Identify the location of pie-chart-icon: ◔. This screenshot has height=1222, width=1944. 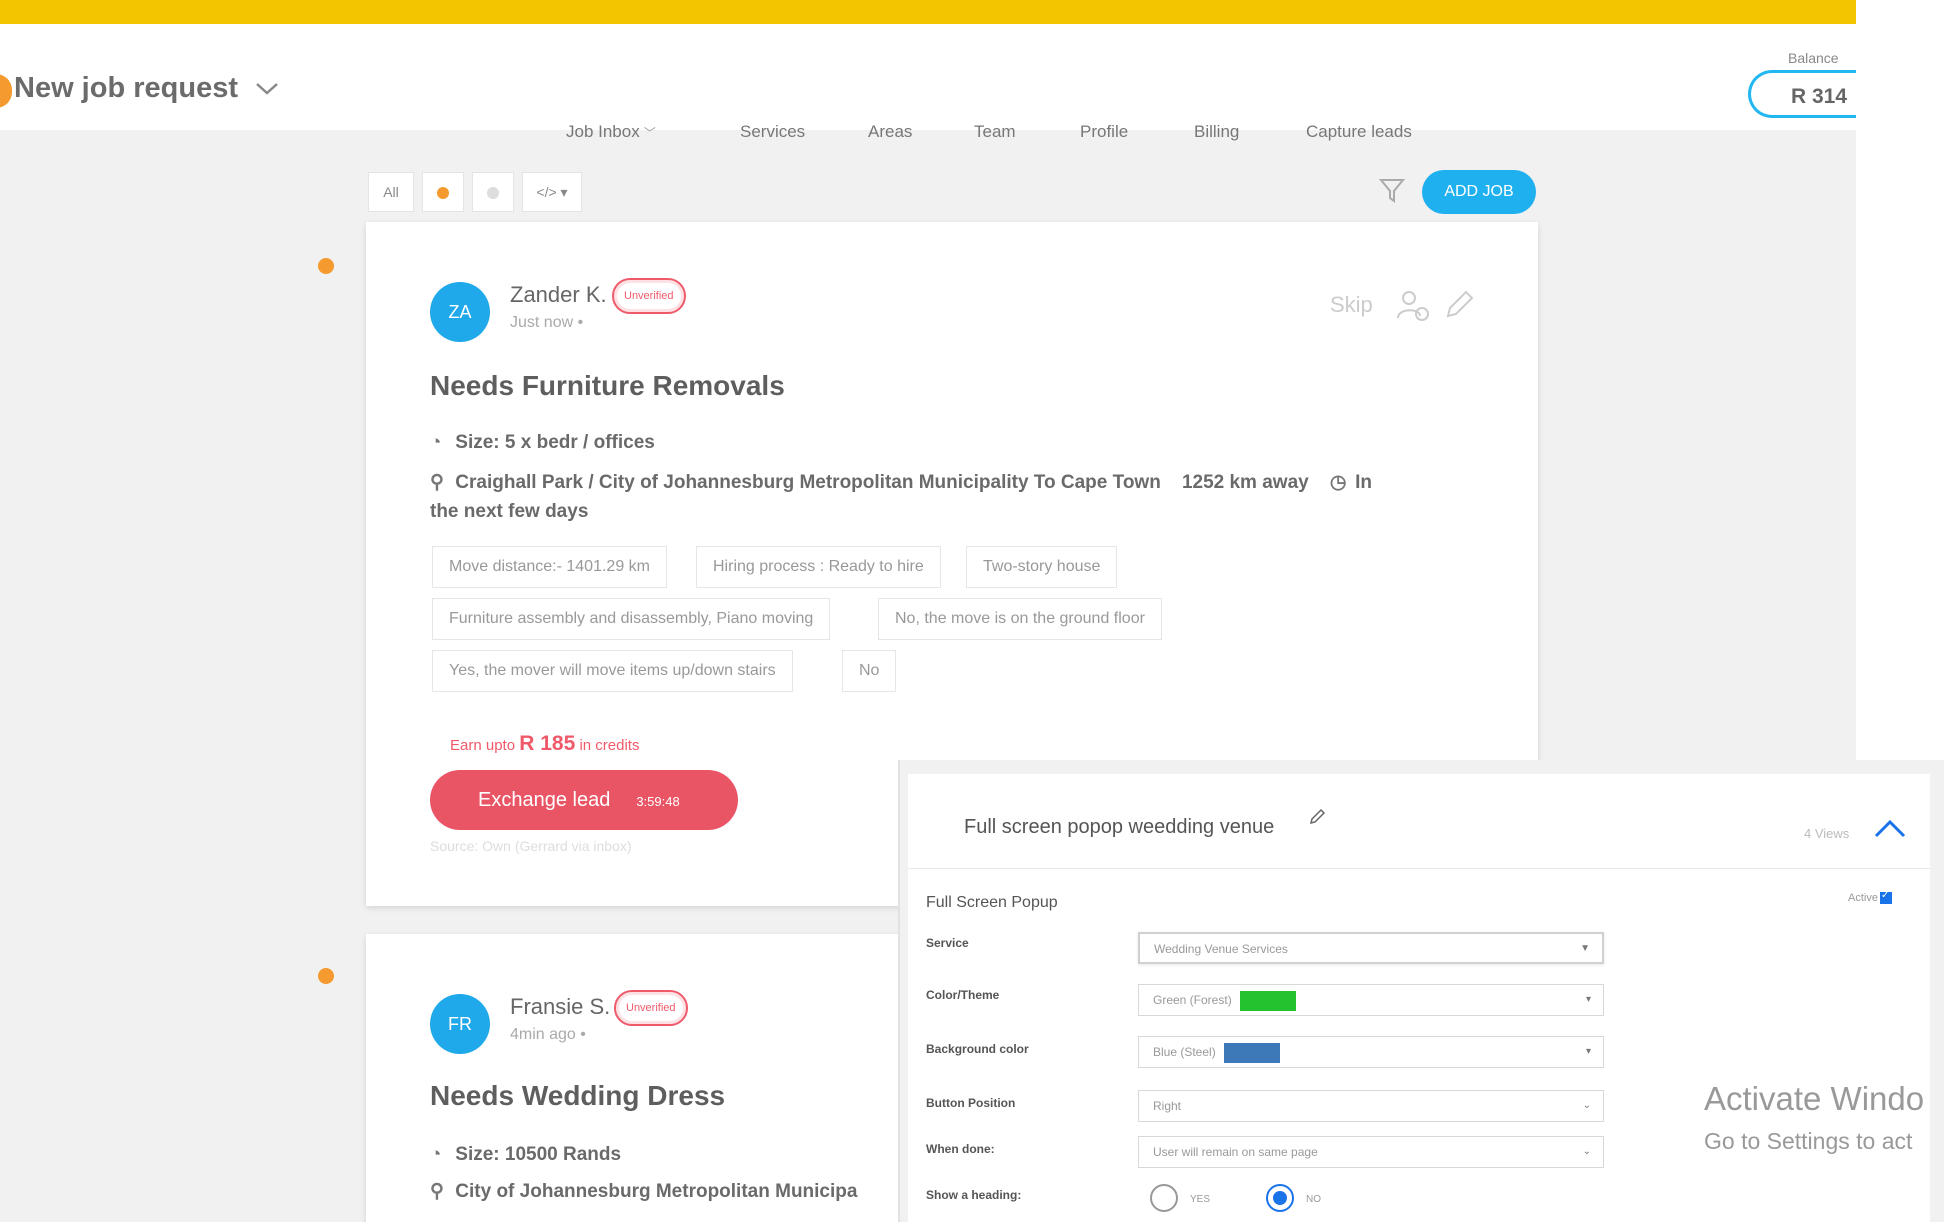
(436, 1154).